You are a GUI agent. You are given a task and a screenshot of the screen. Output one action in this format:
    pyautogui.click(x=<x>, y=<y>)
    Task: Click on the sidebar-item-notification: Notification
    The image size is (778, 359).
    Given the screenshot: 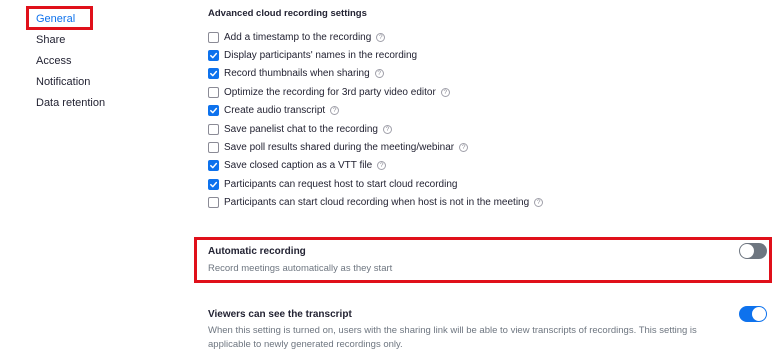 What is the action you would take?
    pyautogui.click(x=63, y=82)
    